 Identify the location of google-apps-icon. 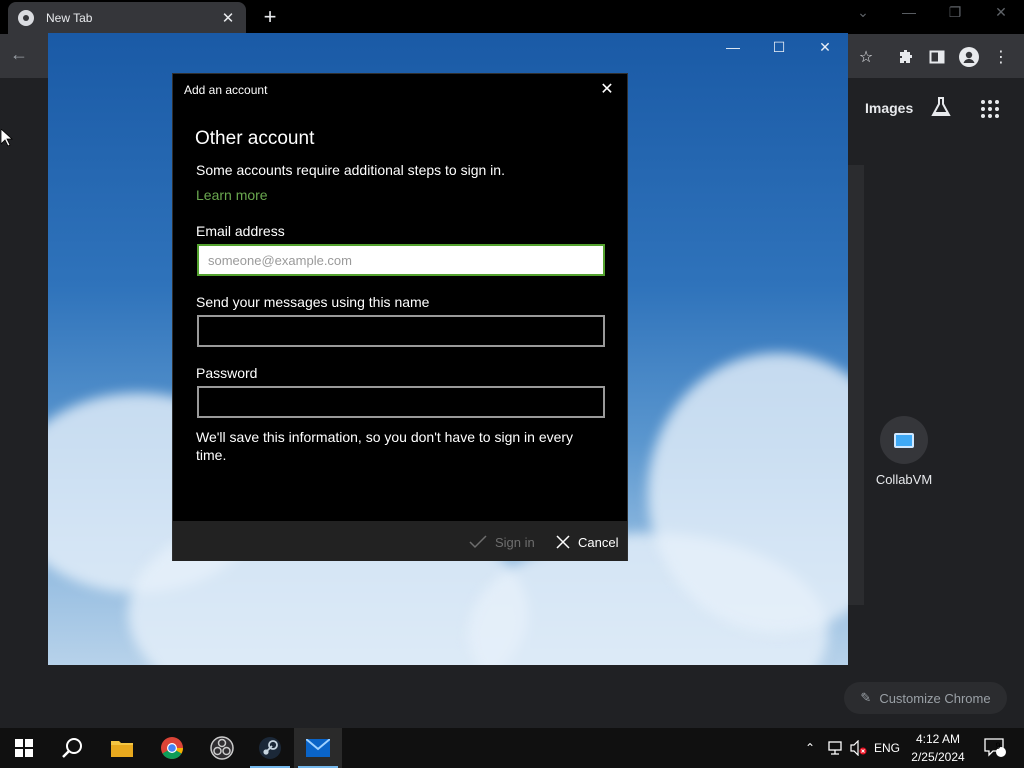
(990, 109).